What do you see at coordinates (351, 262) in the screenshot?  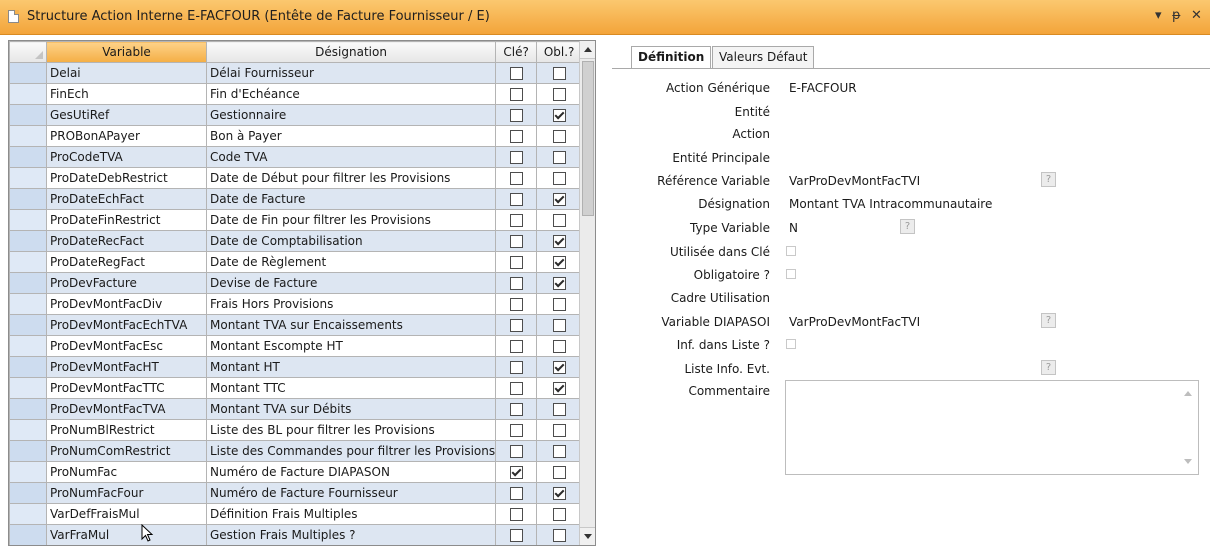 I see `cell-designation: Date de Règlement` at bounding box center [351, 262].